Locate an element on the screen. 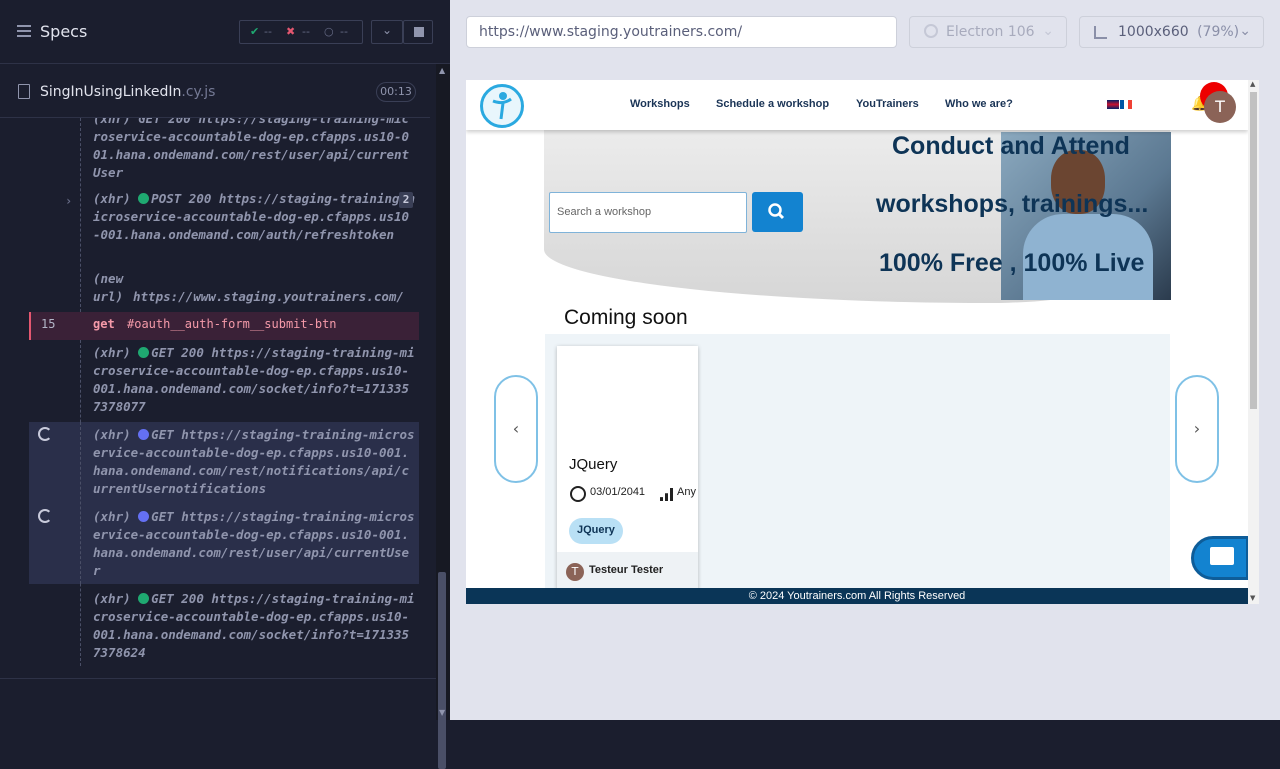  avatar: T is located at coordinates (1220, 107).